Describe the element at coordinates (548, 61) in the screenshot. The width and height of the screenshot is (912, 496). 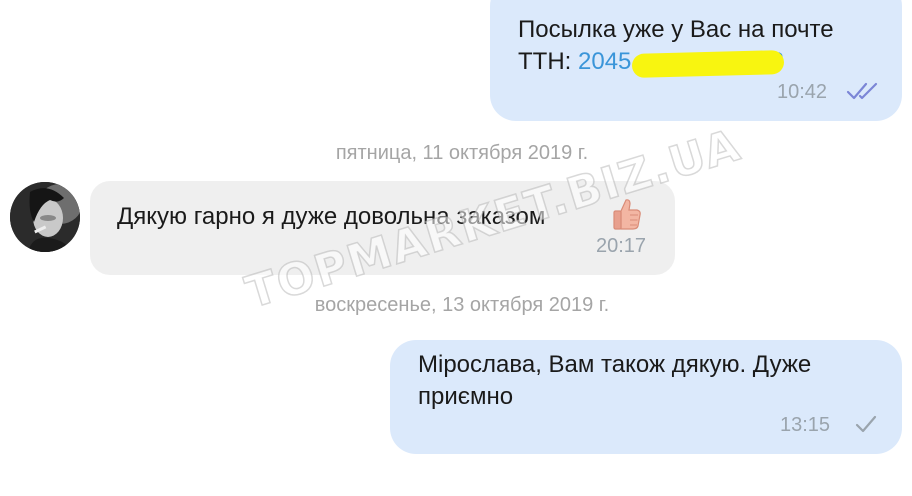
I see `ttn-label: ТТН:` at that location.